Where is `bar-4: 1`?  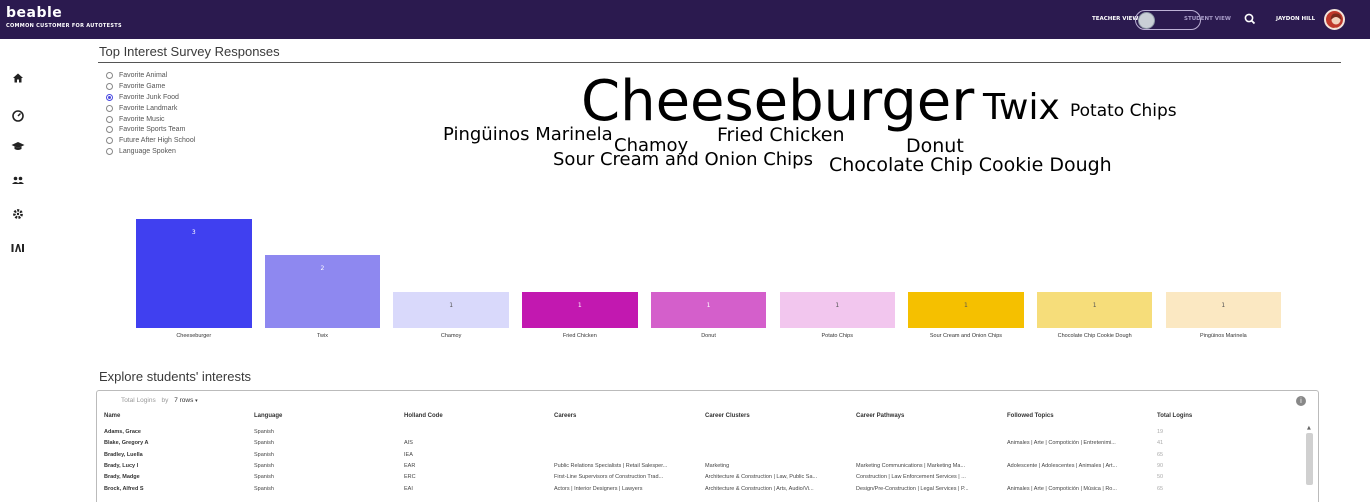
bar-4: 1 is located at coordinates (708, 309).